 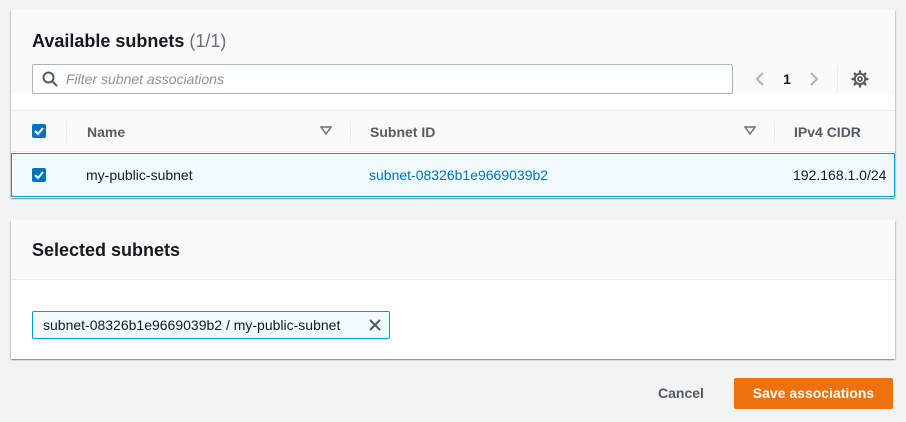 I want to click on chevron-left-icon, so click(x=761, y=79).